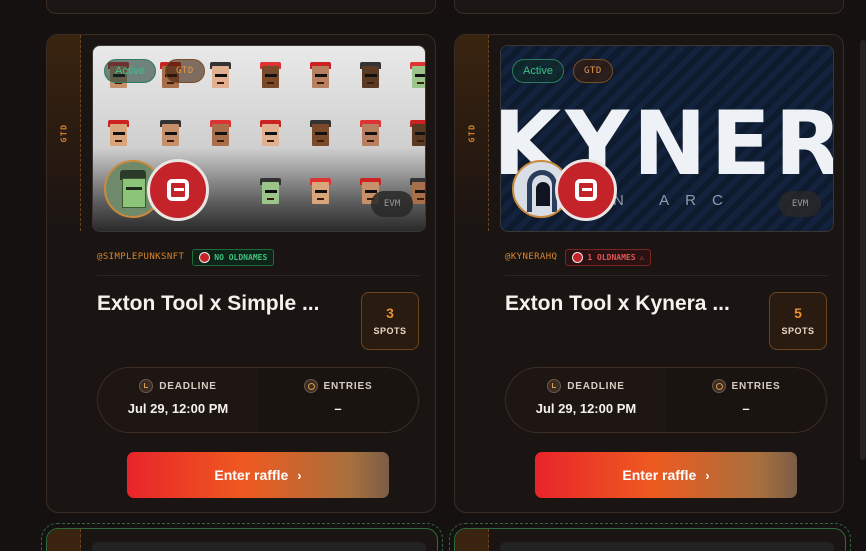  What do you see at coordinates (650, 537) in the screenshot?
I see `next-card-right` at bounding box center [650, 537].